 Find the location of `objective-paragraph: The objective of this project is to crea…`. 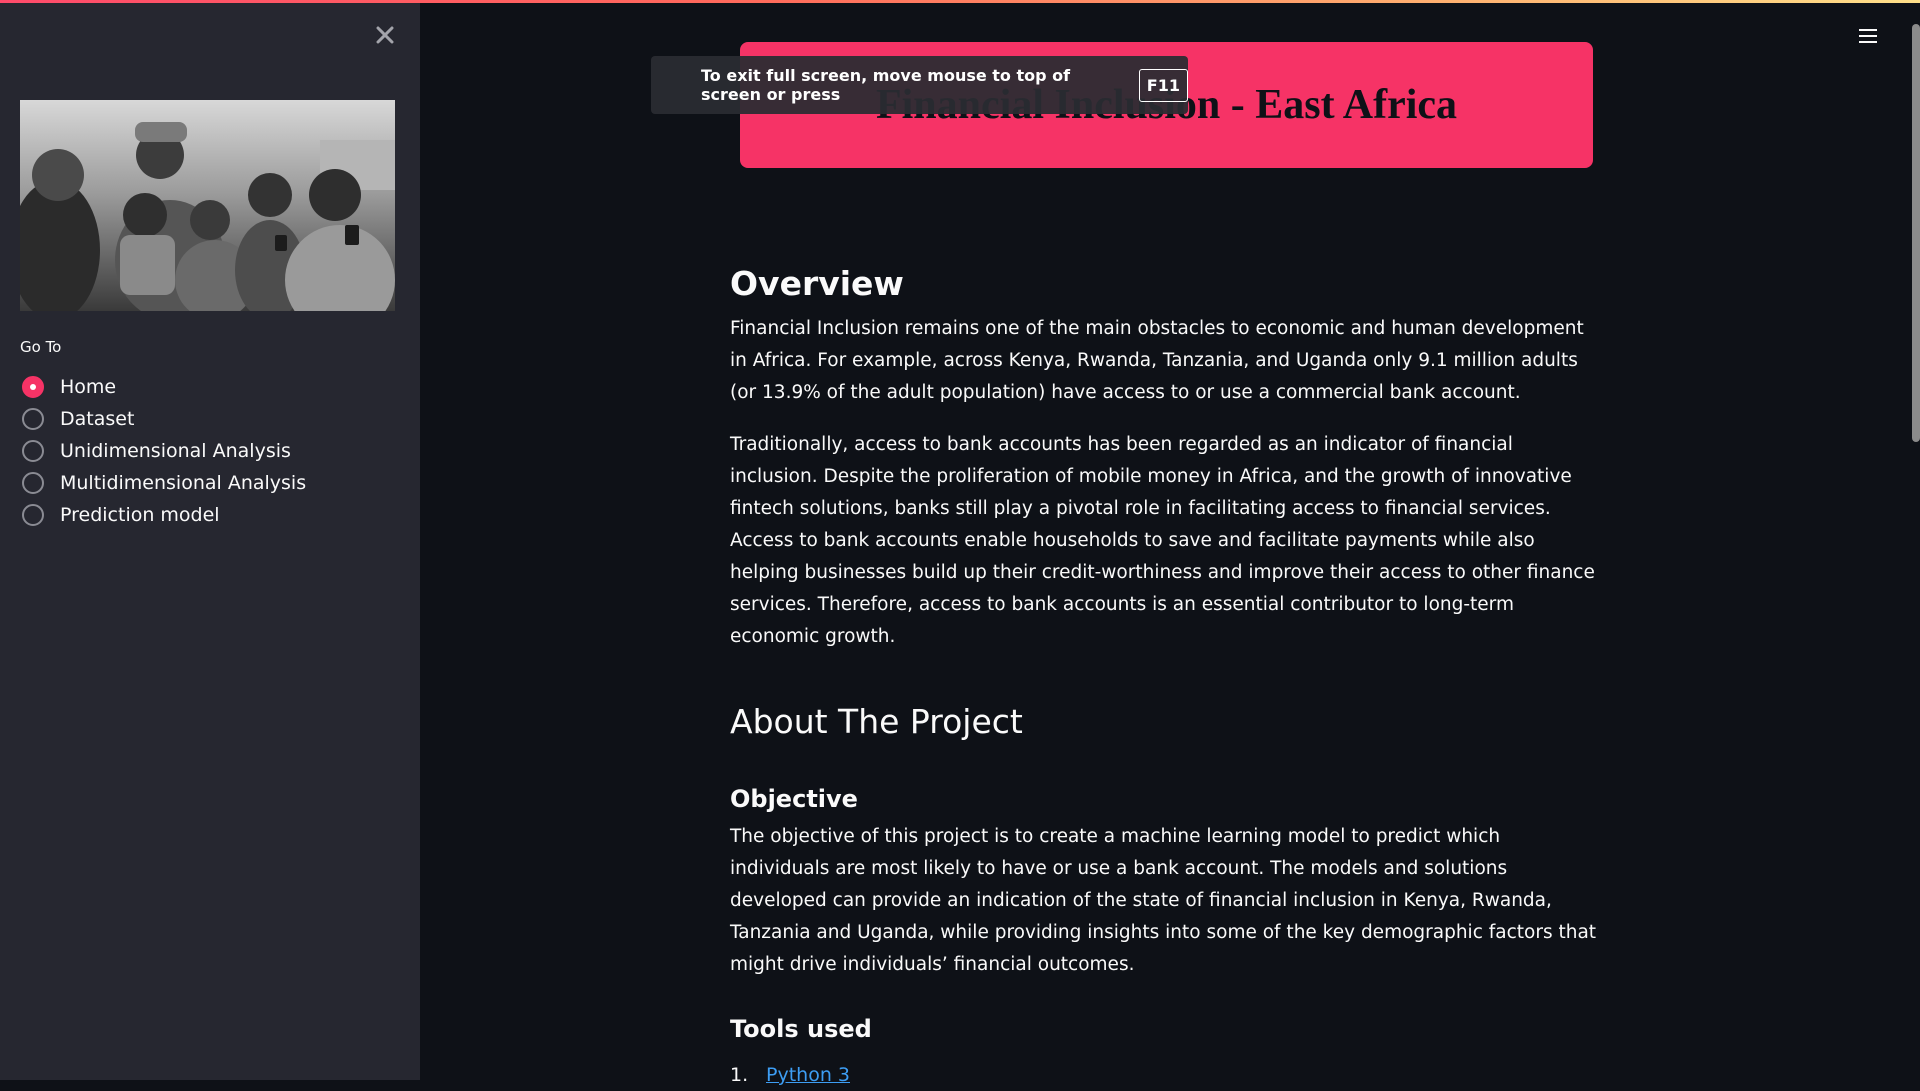

objective-paragraph: The objective of this project is to crea… is located at coordinates (1163, 900).